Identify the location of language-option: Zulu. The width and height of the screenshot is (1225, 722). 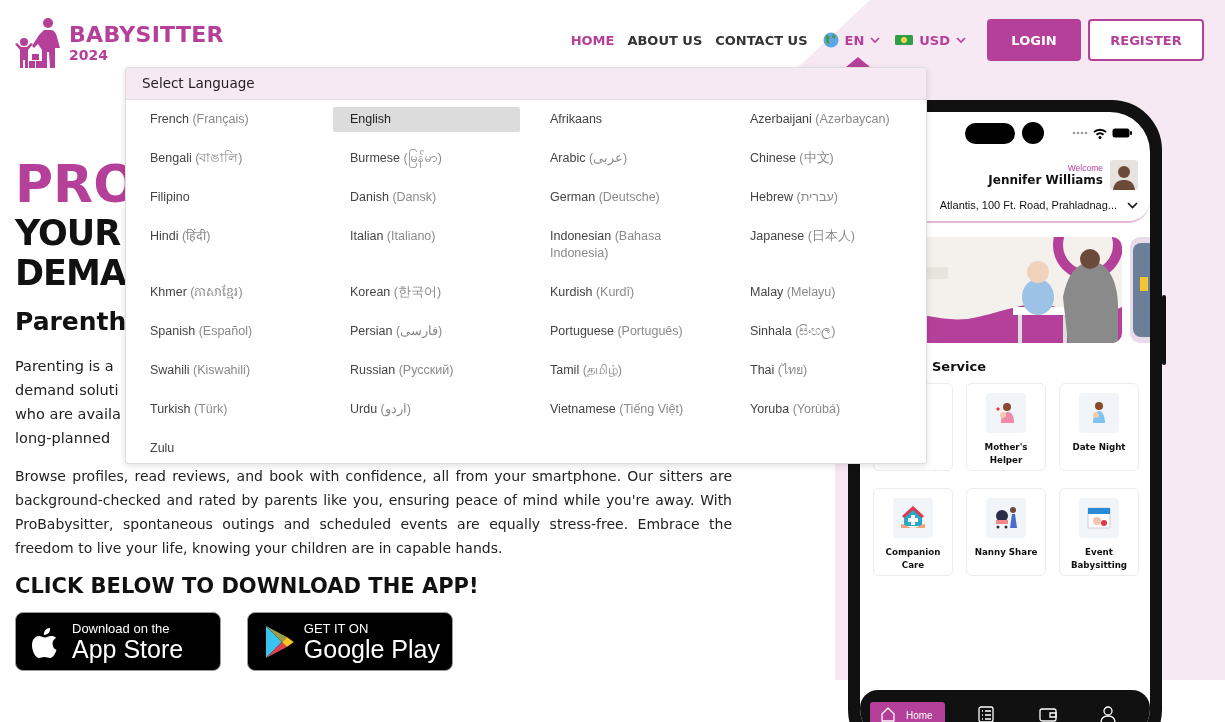
(226, 448).